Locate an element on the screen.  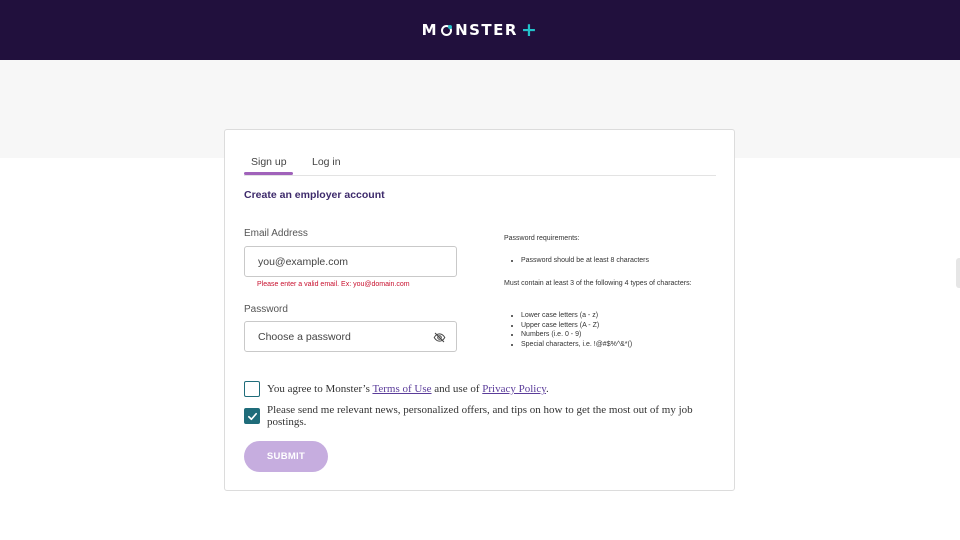
terms-checkbox is located at coordinates (252, 389).